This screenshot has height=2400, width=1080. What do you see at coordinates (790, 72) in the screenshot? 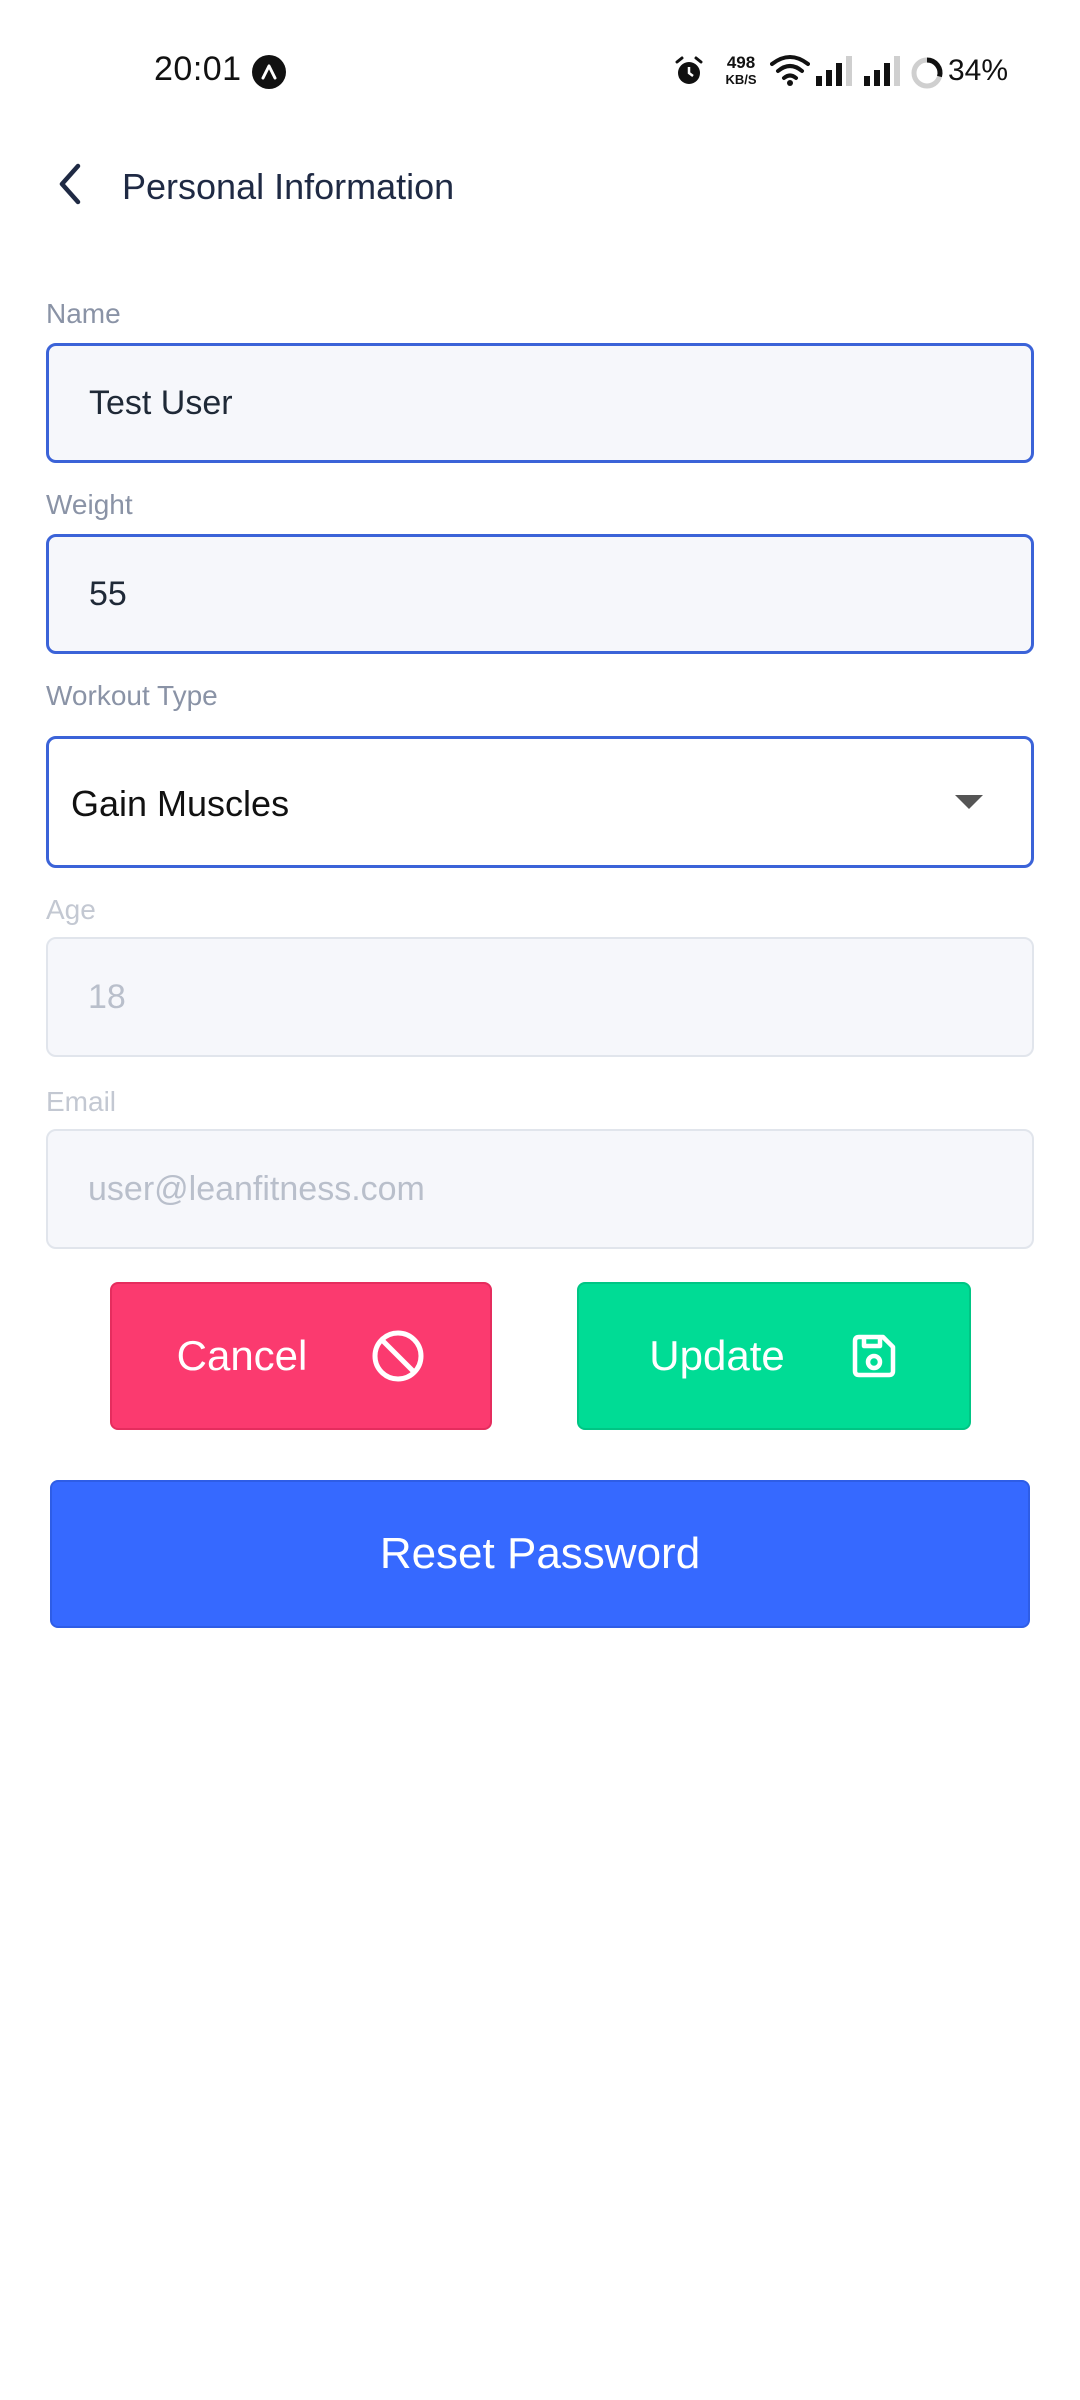
I see `wifi-icon` at bounding box center [790, 72].